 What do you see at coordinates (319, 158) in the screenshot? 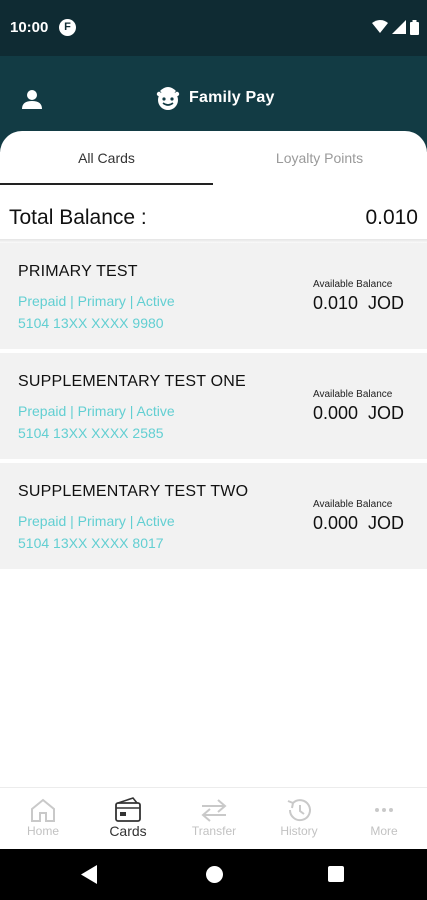
I see `tab-loyalty-points: Loyalty Points` at bounding box center [319, 158].